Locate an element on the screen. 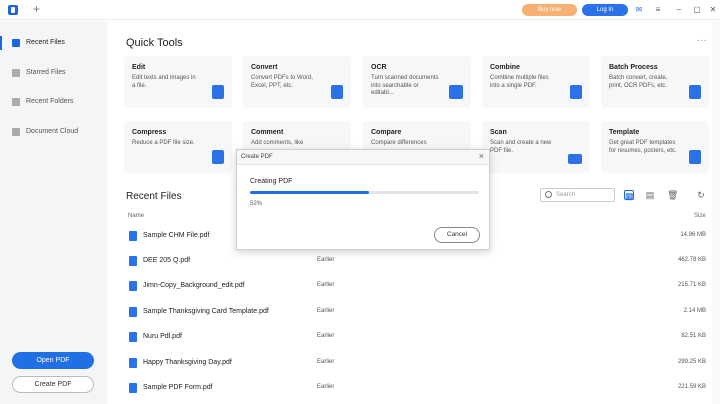  file-size: 82.51 KB is located at coordinates (693, 336).